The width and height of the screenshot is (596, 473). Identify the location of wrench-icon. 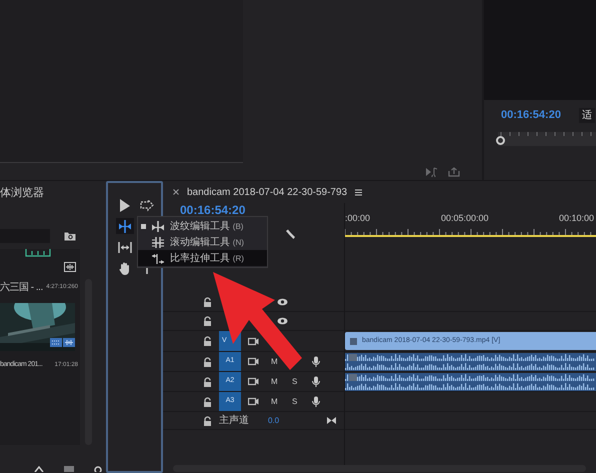
(290, 234).